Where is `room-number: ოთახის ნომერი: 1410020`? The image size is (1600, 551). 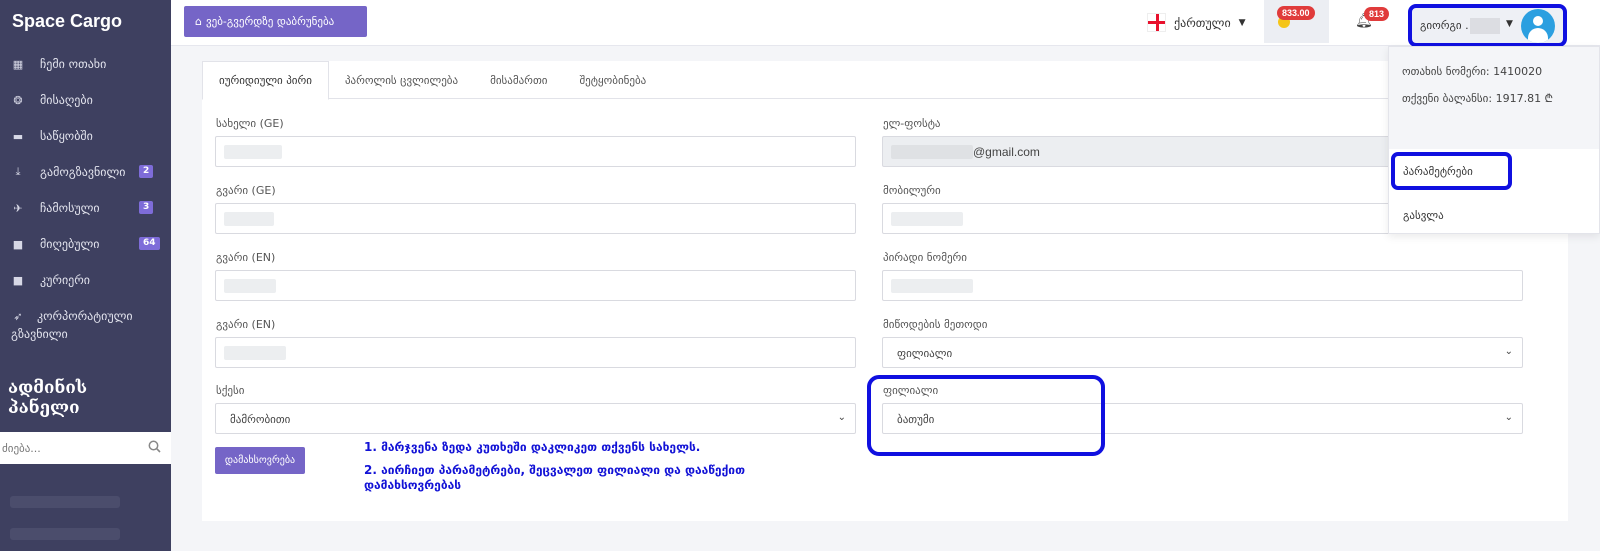 room-number: ოთახის ნომერი: 1410020 is located at coordinates (1472, 71).